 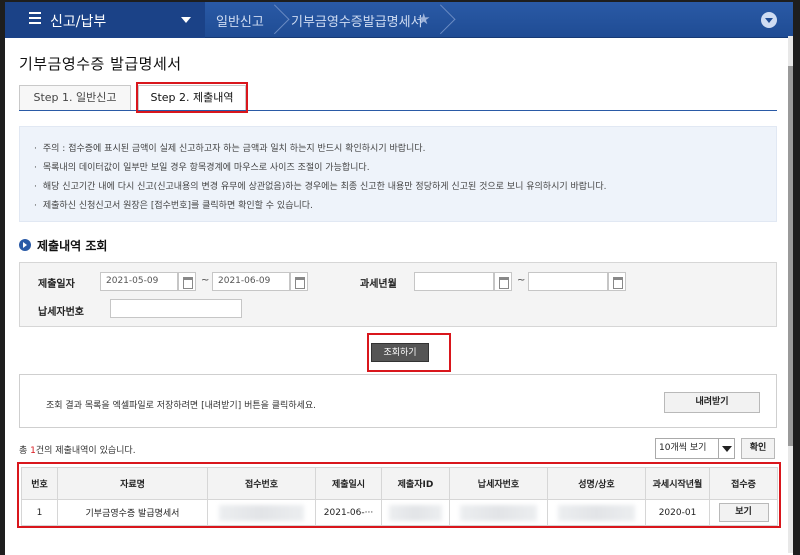 What do you see at coordinates (75, 98) in the screenshot?
I see `tab-step1: Step 1. 일반신고` at bounding box center [75, 98].